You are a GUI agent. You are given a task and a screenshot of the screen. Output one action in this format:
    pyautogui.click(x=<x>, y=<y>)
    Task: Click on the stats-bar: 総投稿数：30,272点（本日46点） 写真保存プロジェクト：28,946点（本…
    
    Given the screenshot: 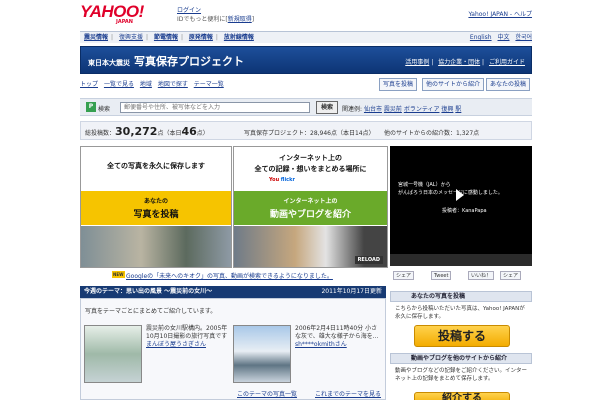 What is the action you would take?
    pyautogui.click(x=306, y=130)
    